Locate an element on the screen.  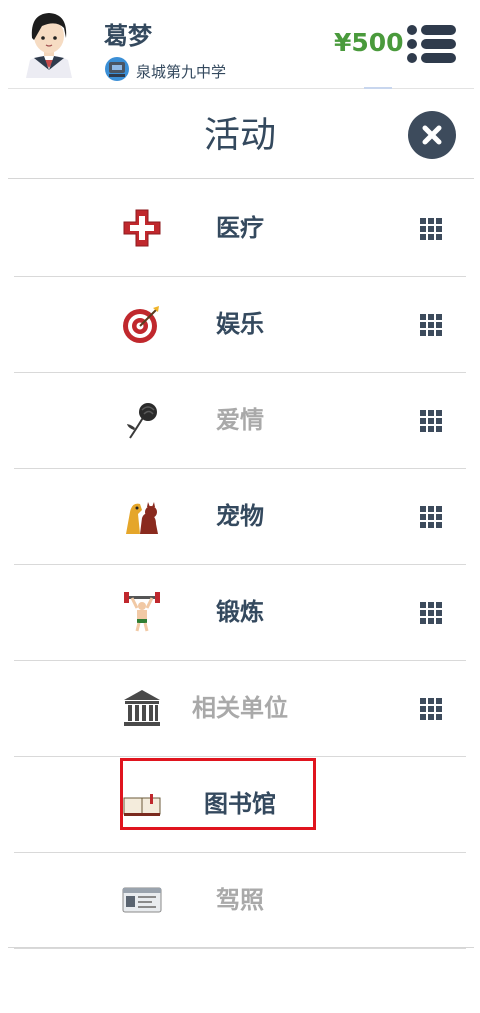
activity-item-drivers-license: 驾照 is located at coordinates (240, 900).